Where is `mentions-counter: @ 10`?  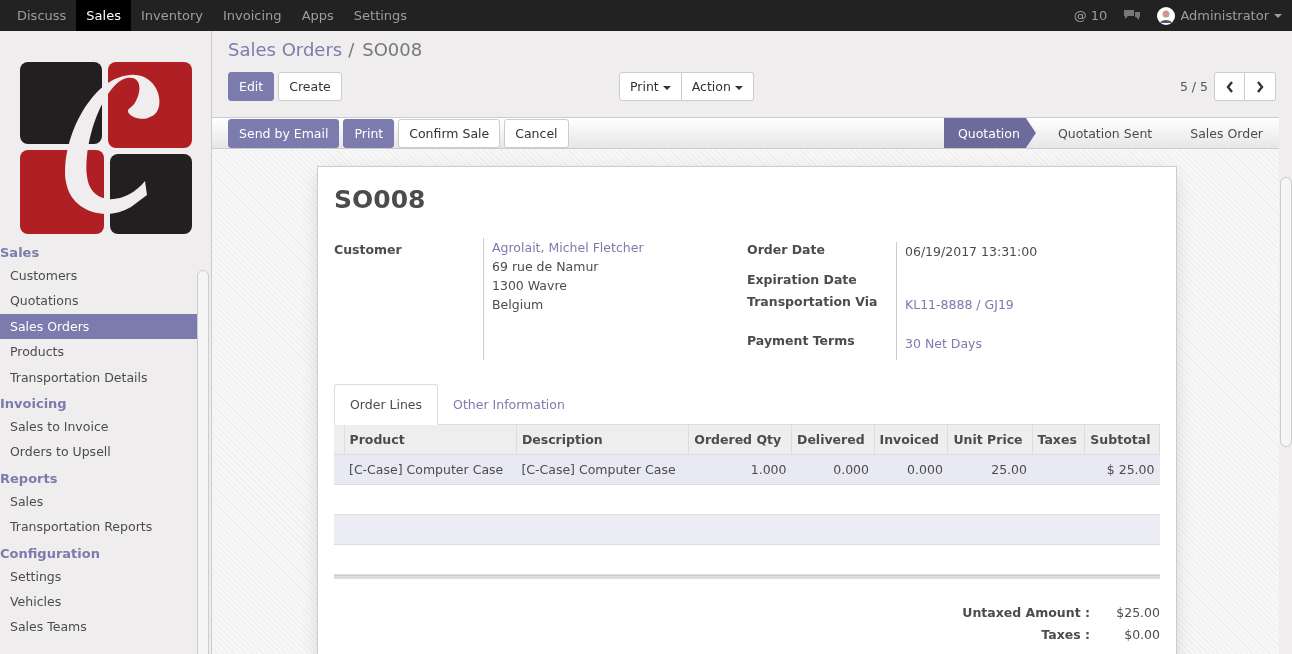 mentions-counter: @ 10 is located at coordinates (1090, 15).